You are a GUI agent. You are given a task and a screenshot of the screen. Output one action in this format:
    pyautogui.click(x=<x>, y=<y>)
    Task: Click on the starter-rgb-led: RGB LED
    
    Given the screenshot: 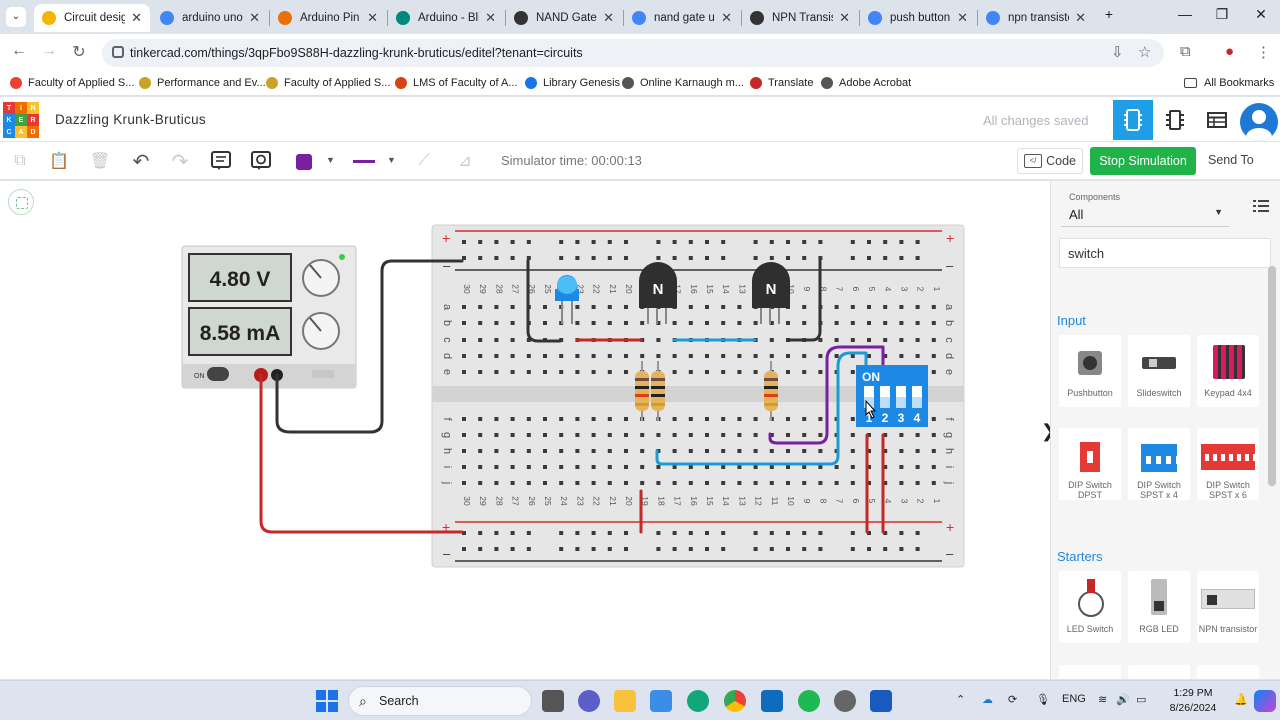 What is the action you would take?
    pyautogui.click(x=1159, y=607)
    